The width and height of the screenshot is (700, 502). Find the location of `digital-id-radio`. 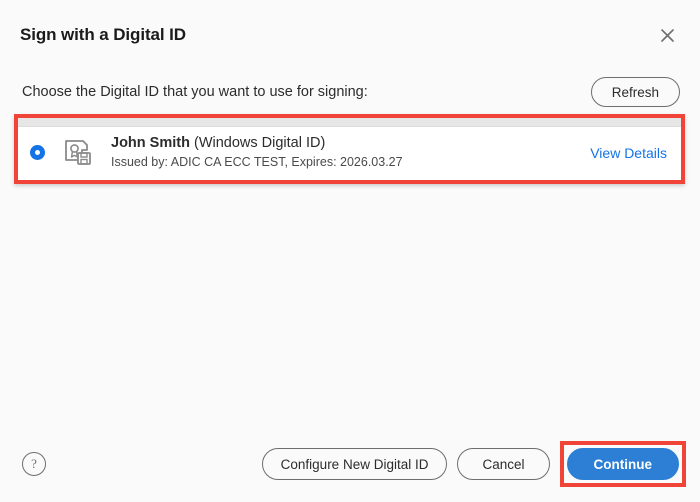

digital-id-radio is located at coordinates (37, 152).